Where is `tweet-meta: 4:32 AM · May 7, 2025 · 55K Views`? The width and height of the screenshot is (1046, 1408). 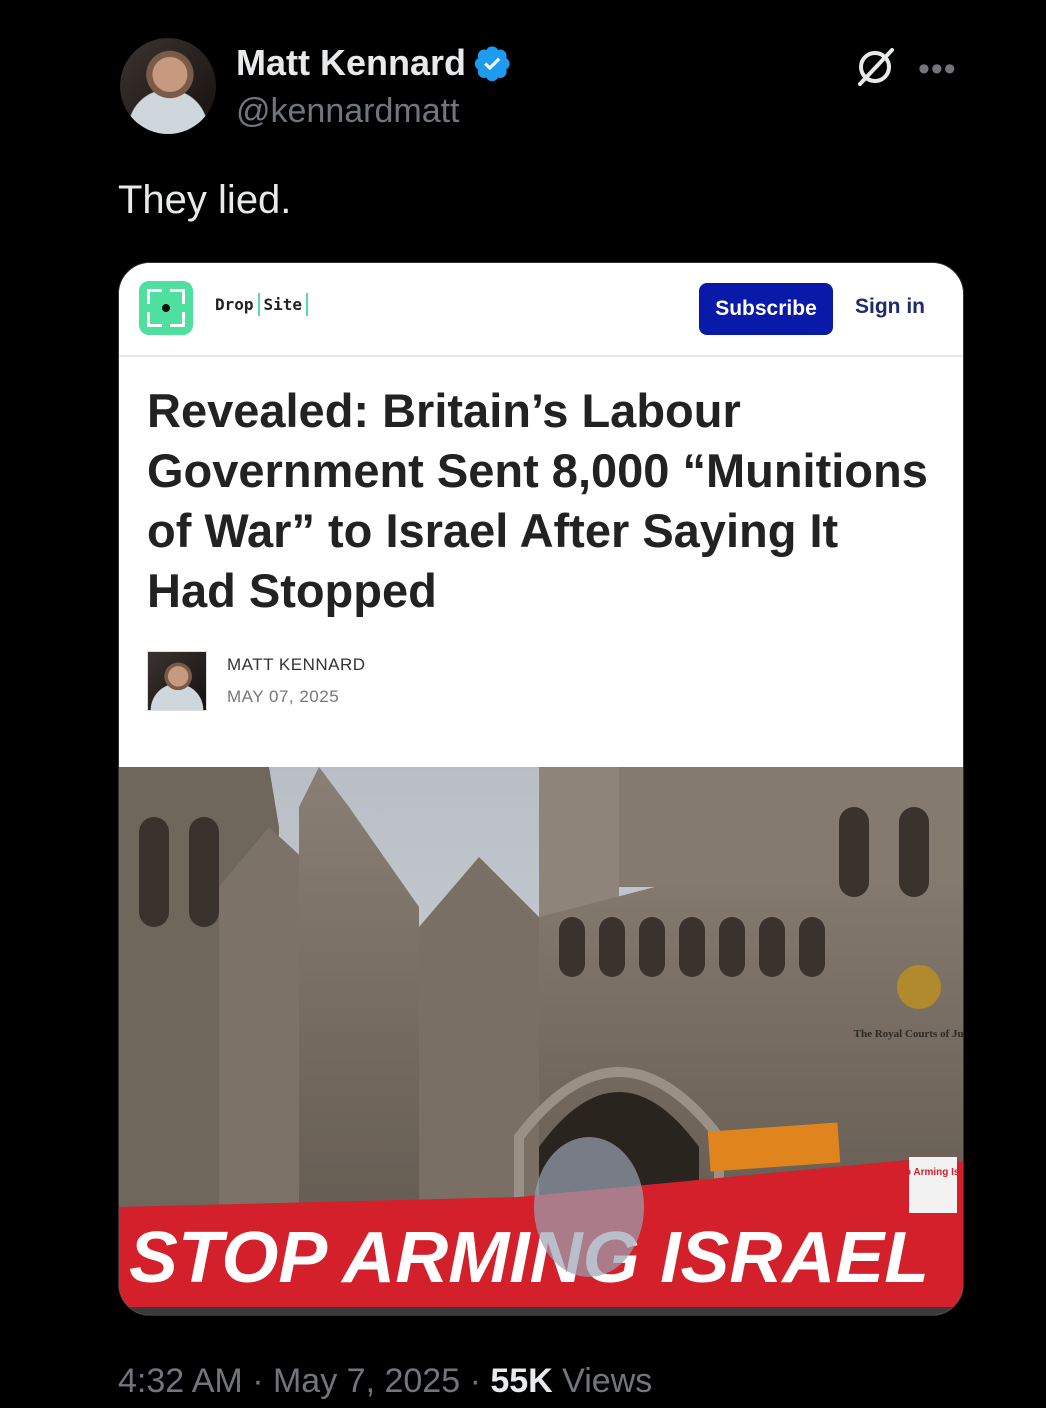 tweet-meta: 4:32 AM · May 7, 2025 · 55K Views is located at coordinates (385, 1381).